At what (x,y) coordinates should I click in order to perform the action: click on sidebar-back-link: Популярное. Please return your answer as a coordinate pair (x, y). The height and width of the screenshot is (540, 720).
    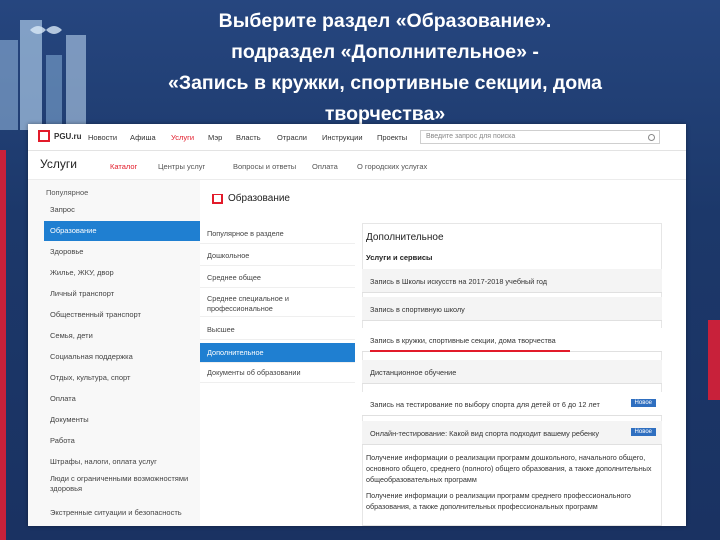
    Looking at the image, I should click on (67, 192).